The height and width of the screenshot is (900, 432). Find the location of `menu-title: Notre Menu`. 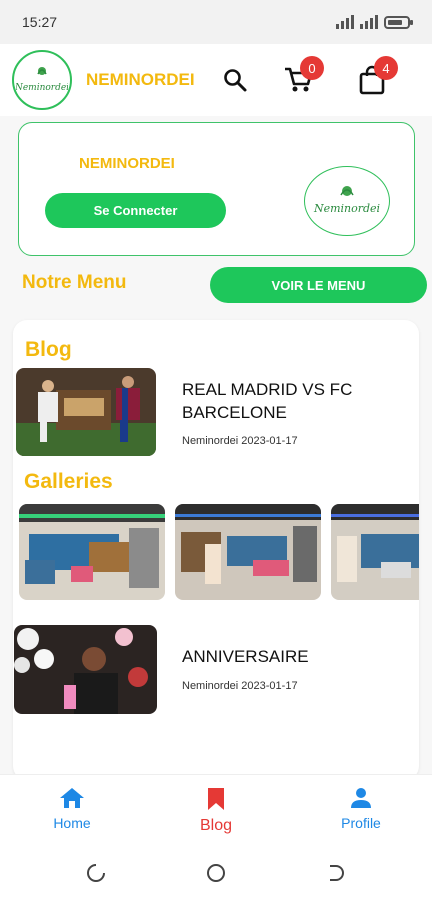

menu-title: Notre Menu is located at coordinates (74, 282).